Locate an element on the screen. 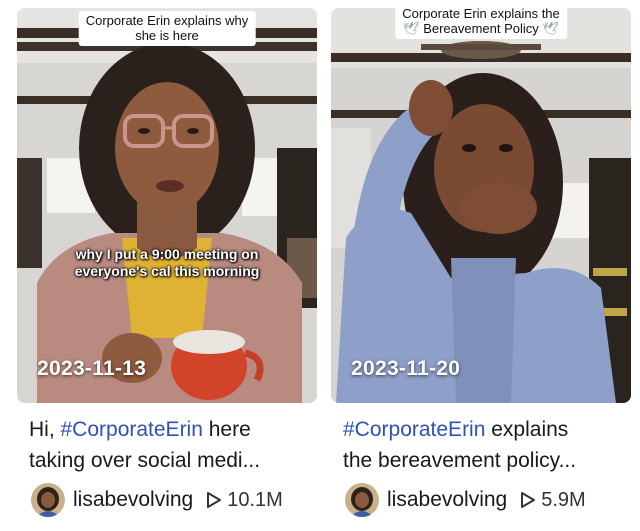 This screenshot has width=640, height=531. description-text: explains is located at coordinates (527, 429).